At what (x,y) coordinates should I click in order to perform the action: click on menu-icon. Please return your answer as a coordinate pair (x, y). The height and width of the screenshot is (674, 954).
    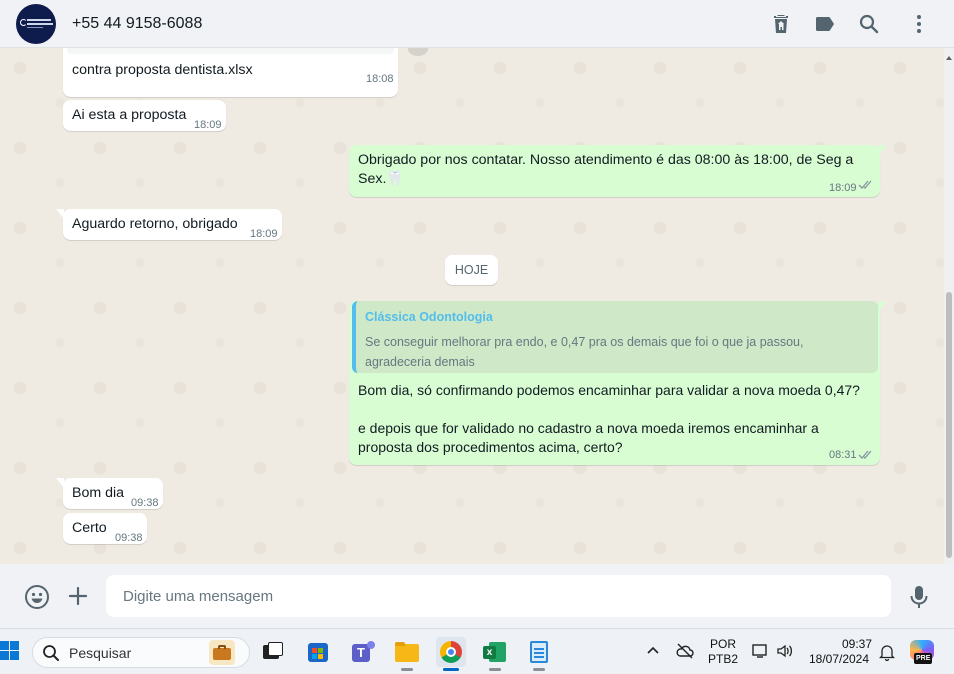
    Looking at the image, I should click on (919, 24).